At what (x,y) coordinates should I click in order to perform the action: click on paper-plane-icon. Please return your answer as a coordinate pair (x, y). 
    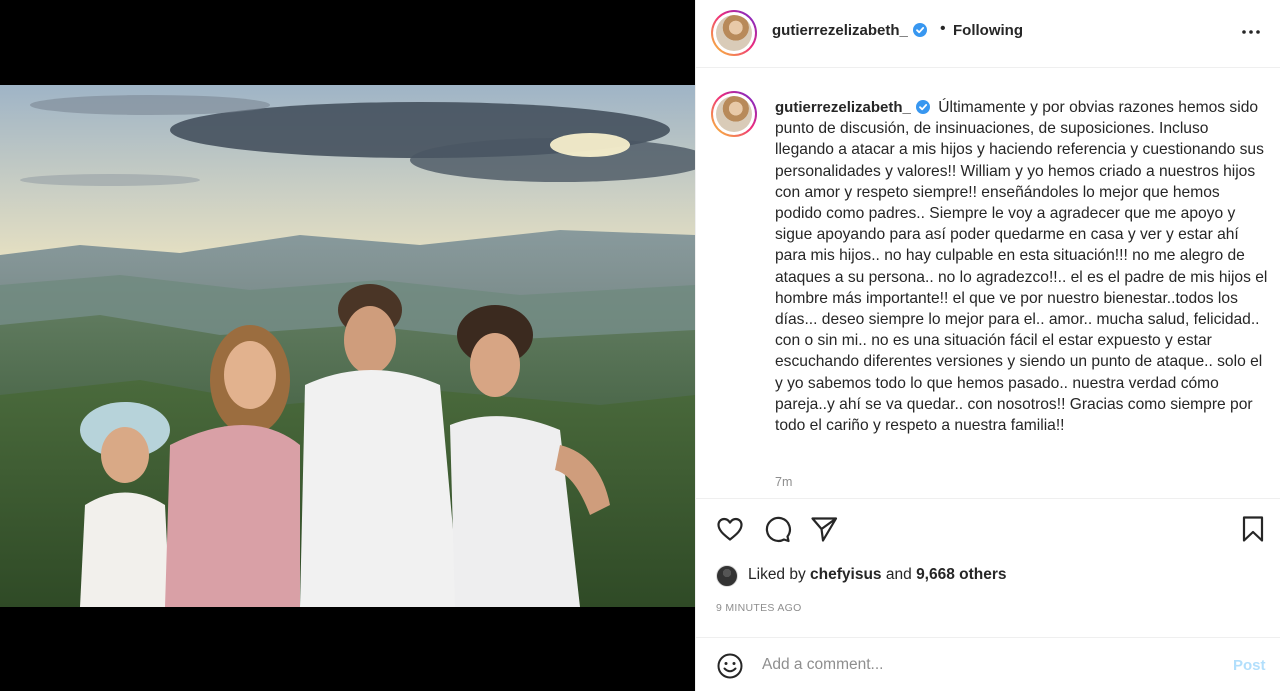
    Looking at the image, I should click on (824, 529).